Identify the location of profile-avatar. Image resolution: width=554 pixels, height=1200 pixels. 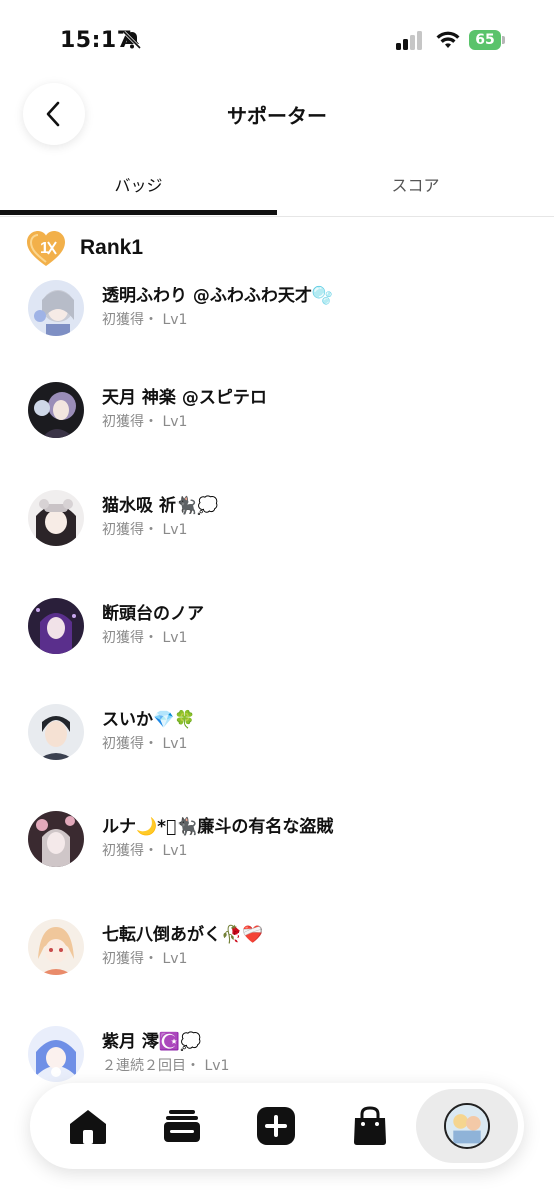
(467, 1126).